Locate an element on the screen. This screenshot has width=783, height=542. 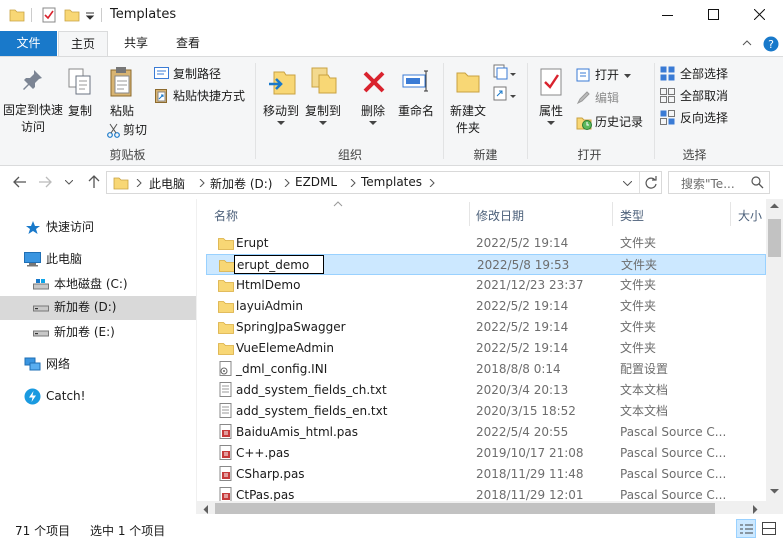
scroll-right-icon is located at coordinates (755, 509).